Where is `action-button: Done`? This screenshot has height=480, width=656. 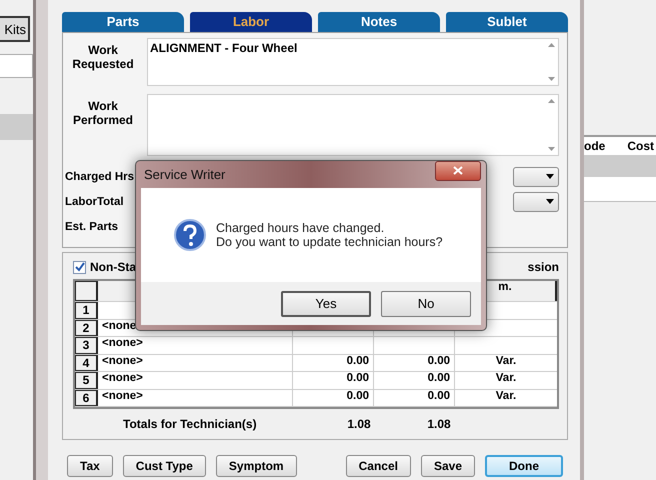 action-button: Done is located at coordinates (524, 466).